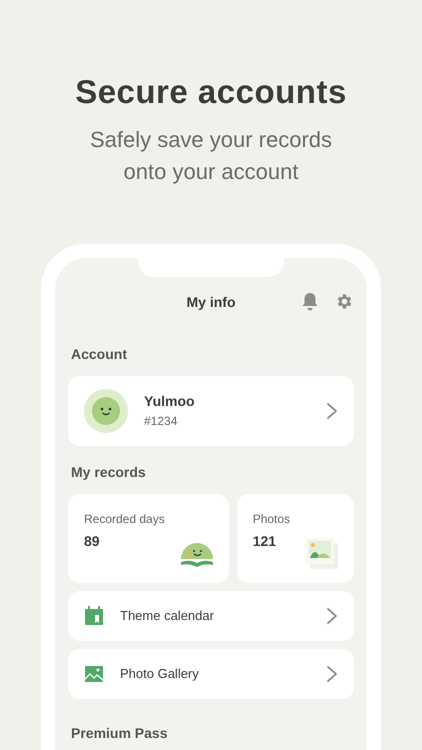  Describe the element at coordinates (344, 301) in the screenshot. I see `settings-icon` at that location.